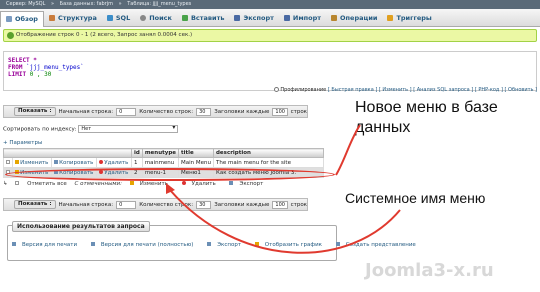  I want to click on arrowhead, so click(170, 188).